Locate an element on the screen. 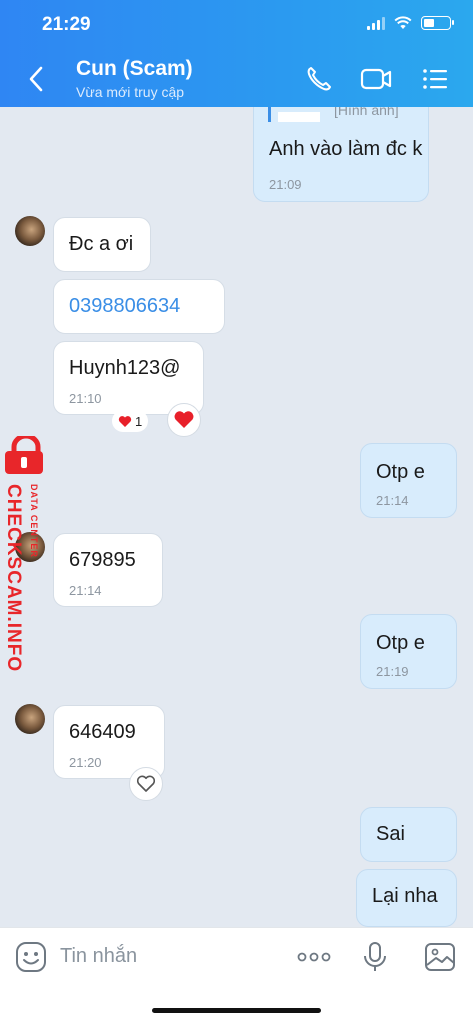  more-dots-icon is located at coordinates (314, 957).